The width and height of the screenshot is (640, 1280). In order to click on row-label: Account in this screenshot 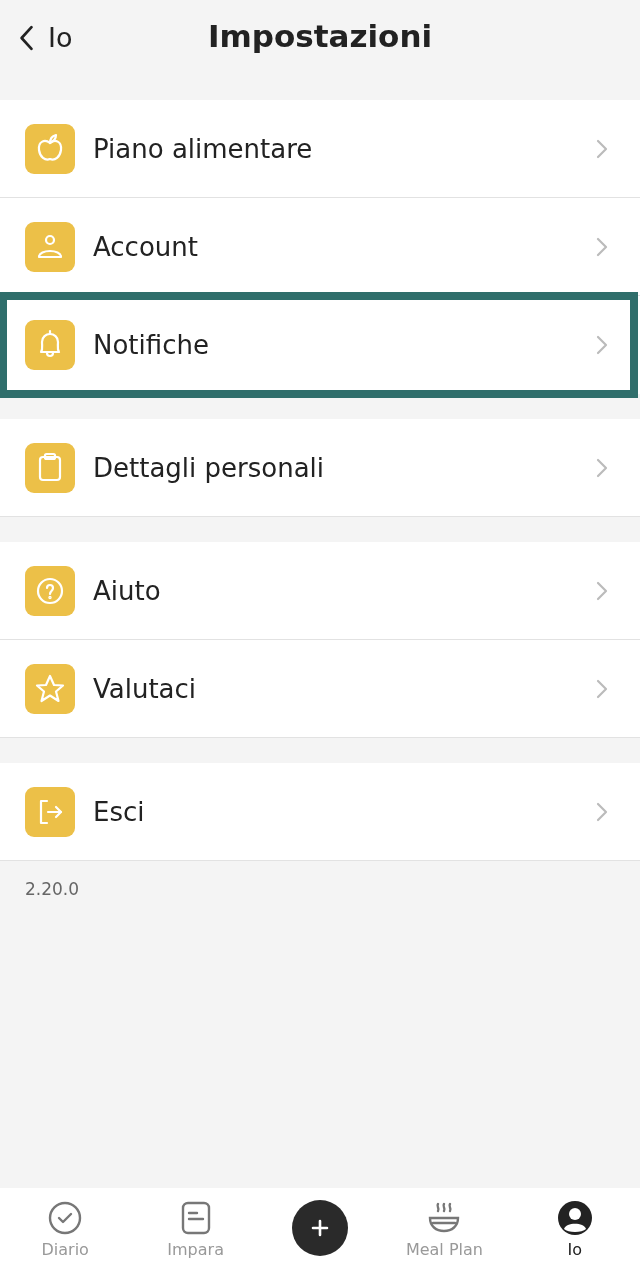, I will do `click(146, 246)`.